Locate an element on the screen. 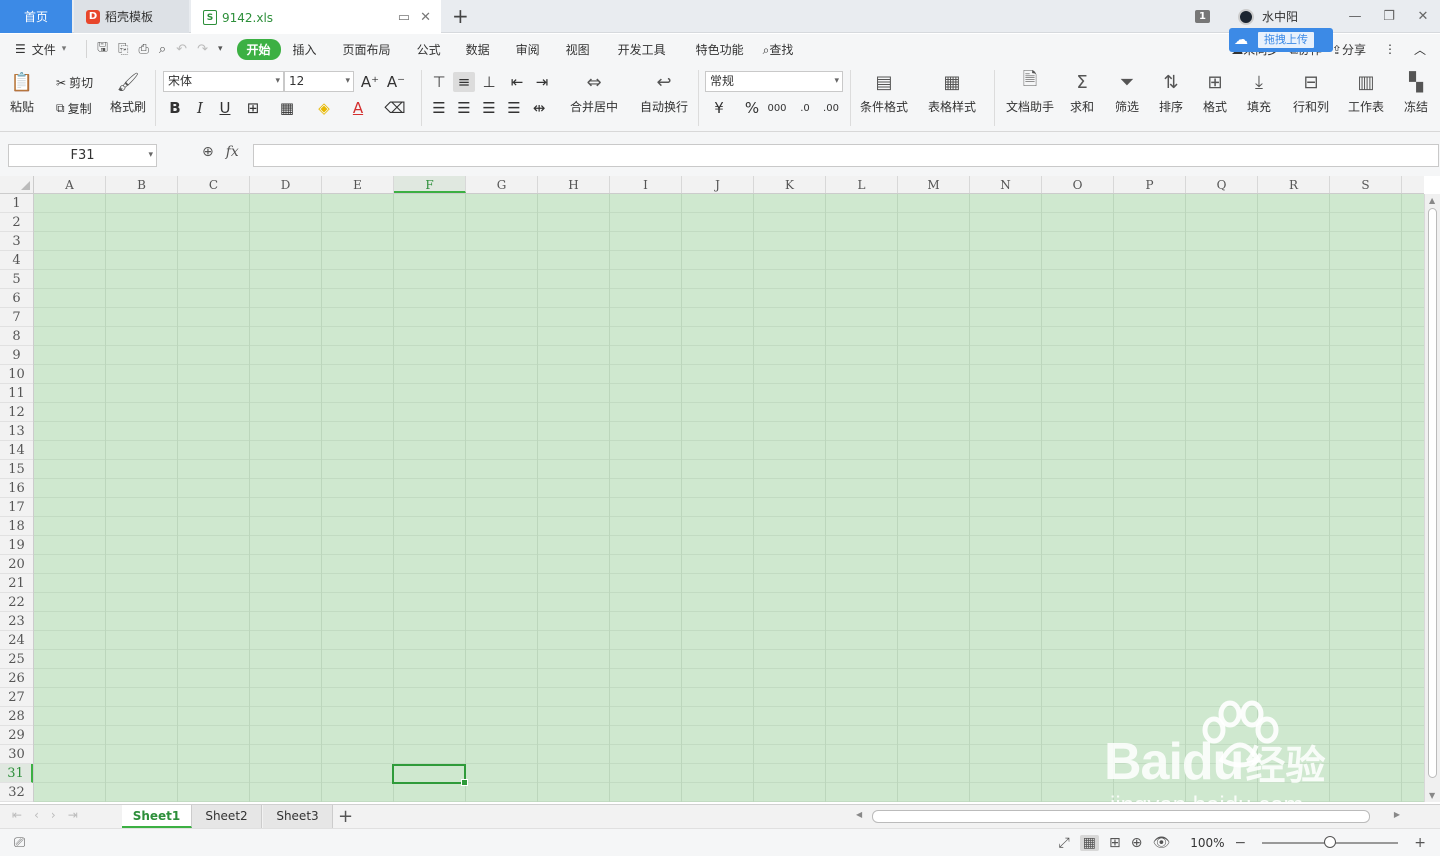 The width and height of the screenshot is (1440, 856). tab-home: 首页 is located at coordinates (36, 16).